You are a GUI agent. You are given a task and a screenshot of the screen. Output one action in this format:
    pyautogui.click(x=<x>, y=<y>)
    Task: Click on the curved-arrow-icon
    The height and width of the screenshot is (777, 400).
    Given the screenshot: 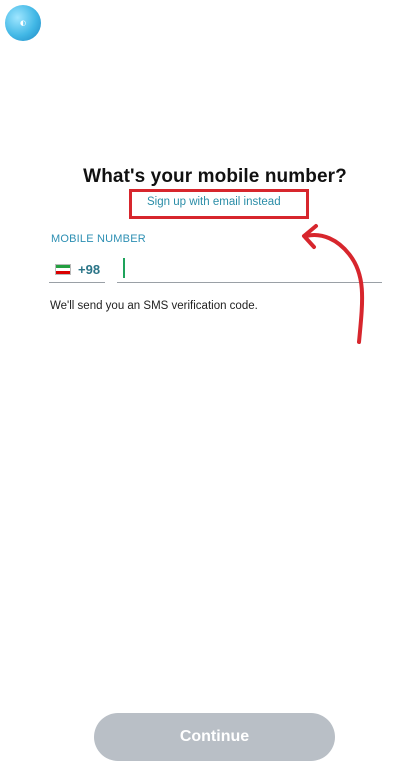 What is the action you would take?
    pyautogui.click(x=333, y=284)
    